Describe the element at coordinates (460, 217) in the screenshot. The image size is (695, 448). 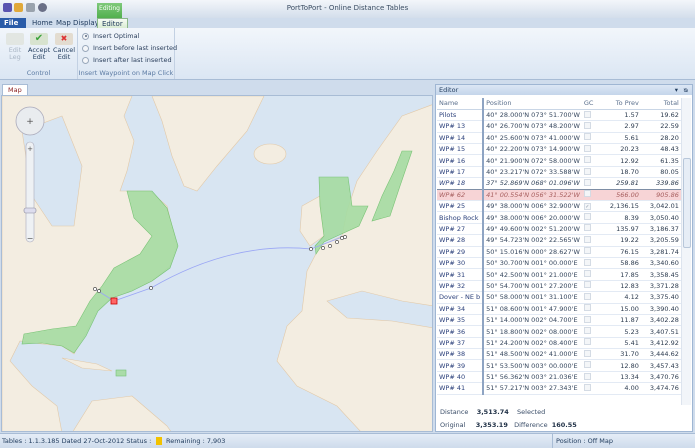
I see `waypoint-name: Bishop Rock` at that location.